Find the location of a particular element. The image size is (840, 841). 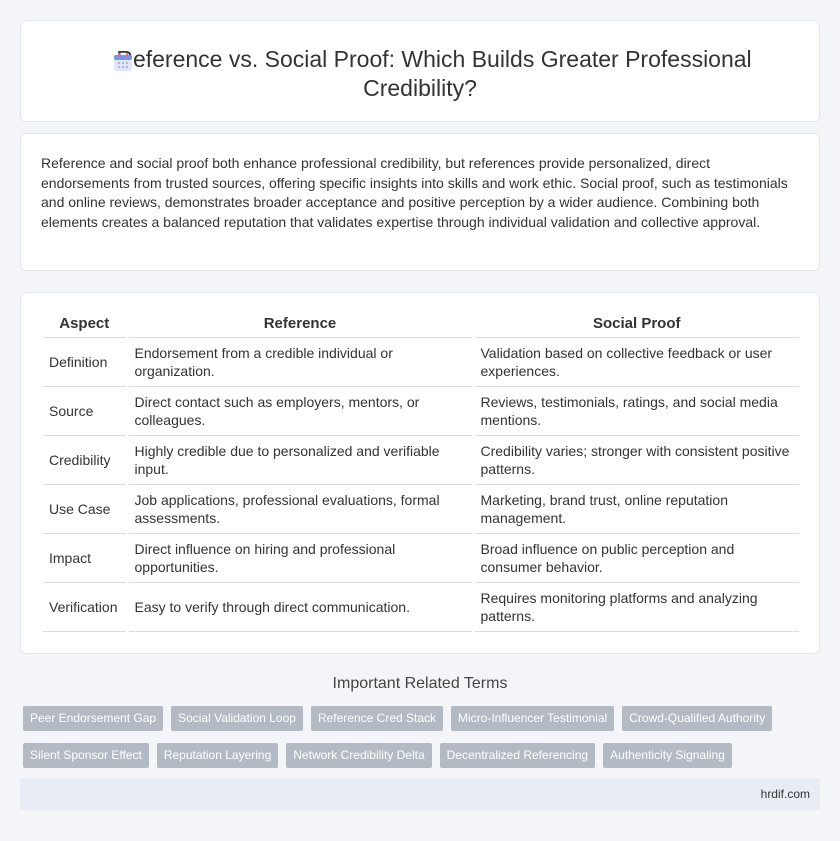

tag-reputation-layering: Reputation Layering is located at coordinates (217, 755).